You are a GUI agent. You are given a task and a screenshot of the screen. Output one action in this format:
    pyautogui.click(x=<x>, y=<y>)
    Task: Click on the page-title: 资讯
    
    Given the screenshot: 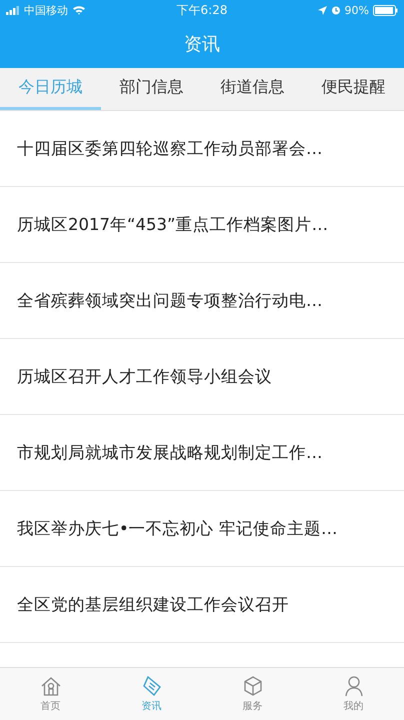 What is the action you would take?
    pyautogui.click(x=202, y=44)
    